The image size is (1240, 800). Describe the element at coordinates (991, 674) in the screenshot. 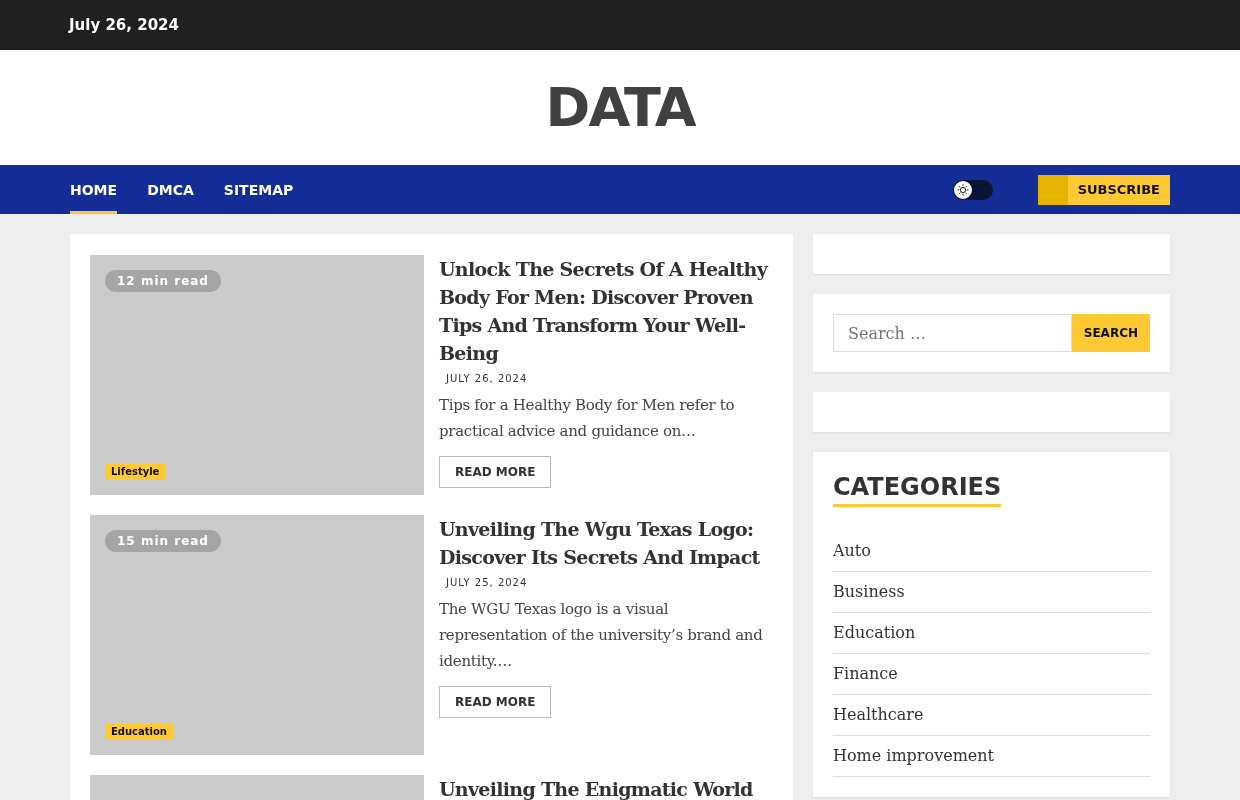

I see `category-link: Finance` at that location.